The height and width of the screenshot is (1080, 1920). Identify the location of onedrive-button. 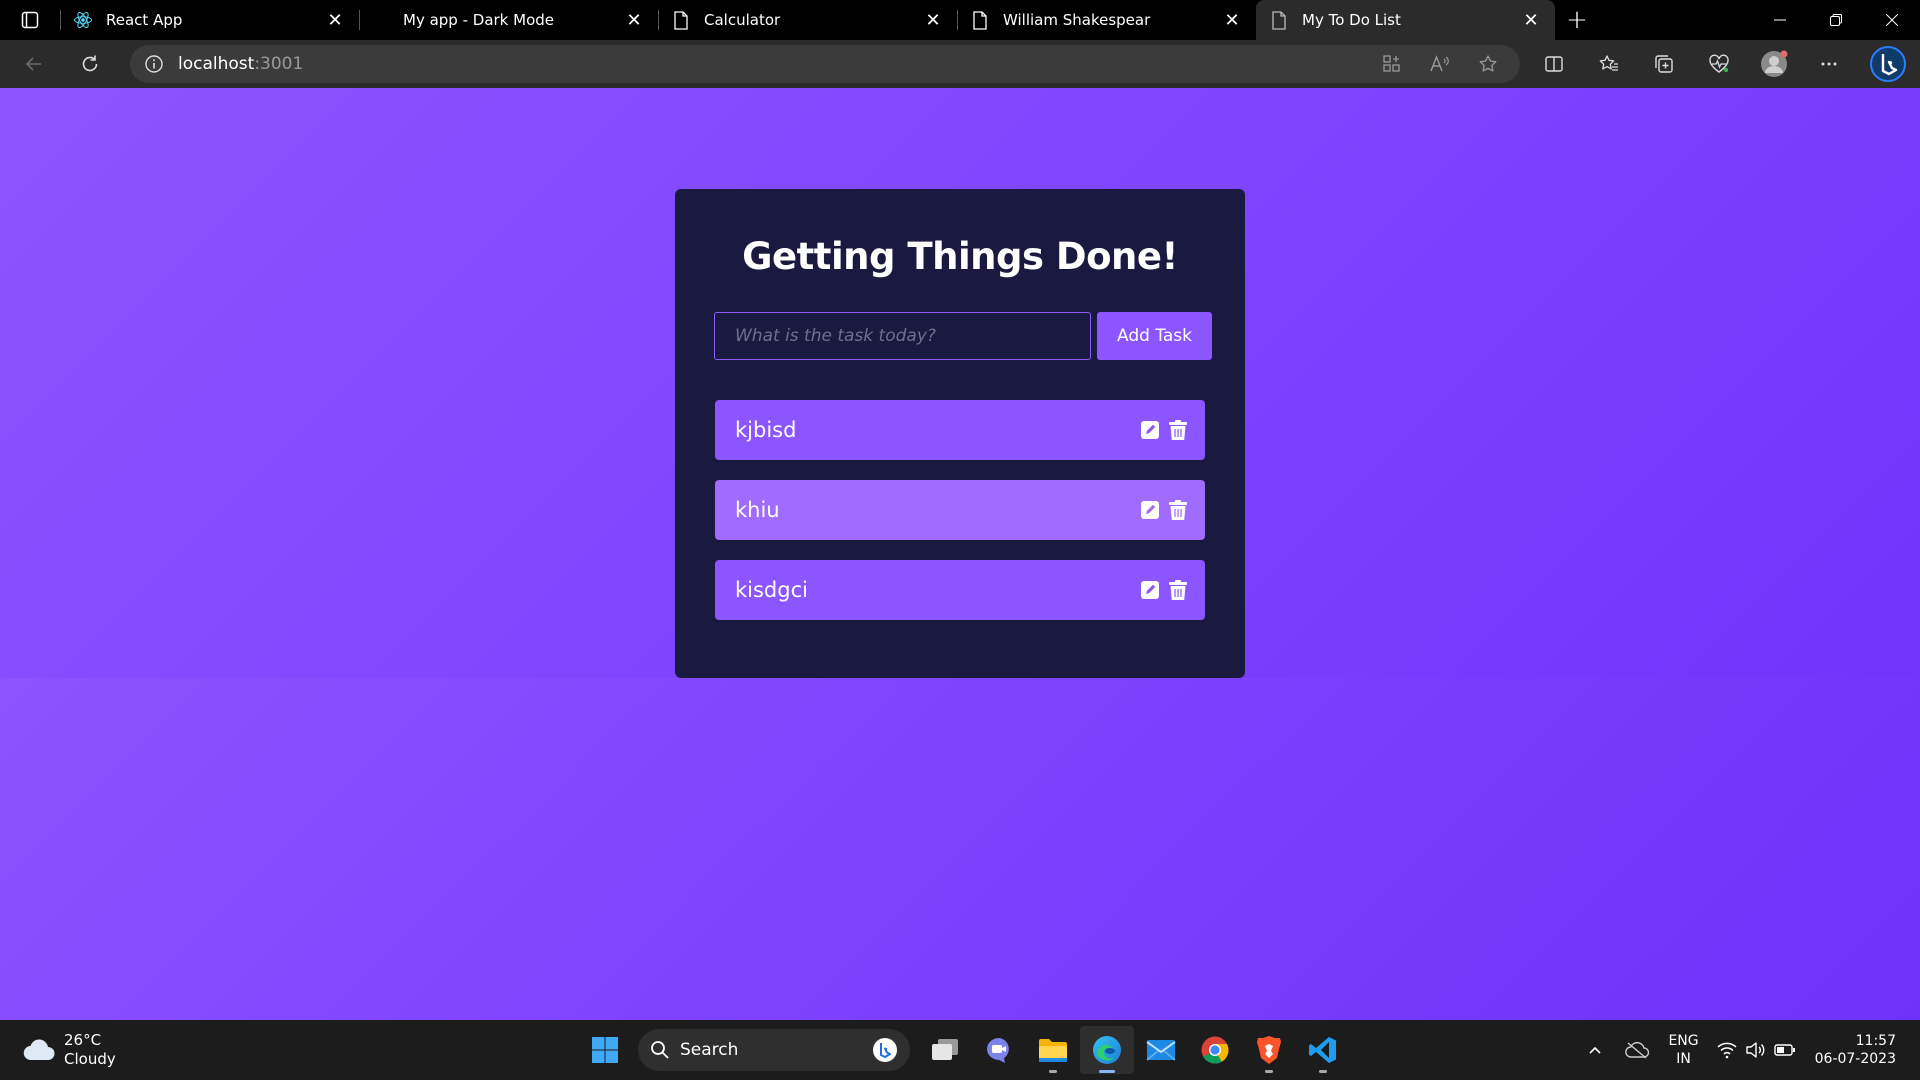
(1637, 1050).